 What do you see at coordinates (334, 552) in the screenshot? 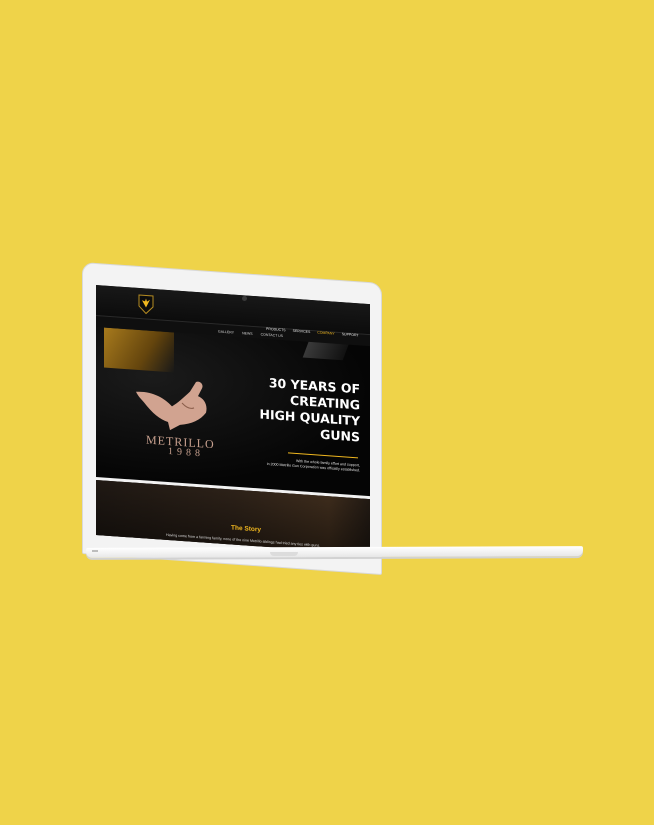
I see `laptop-base` at bounding box center [334, 552].